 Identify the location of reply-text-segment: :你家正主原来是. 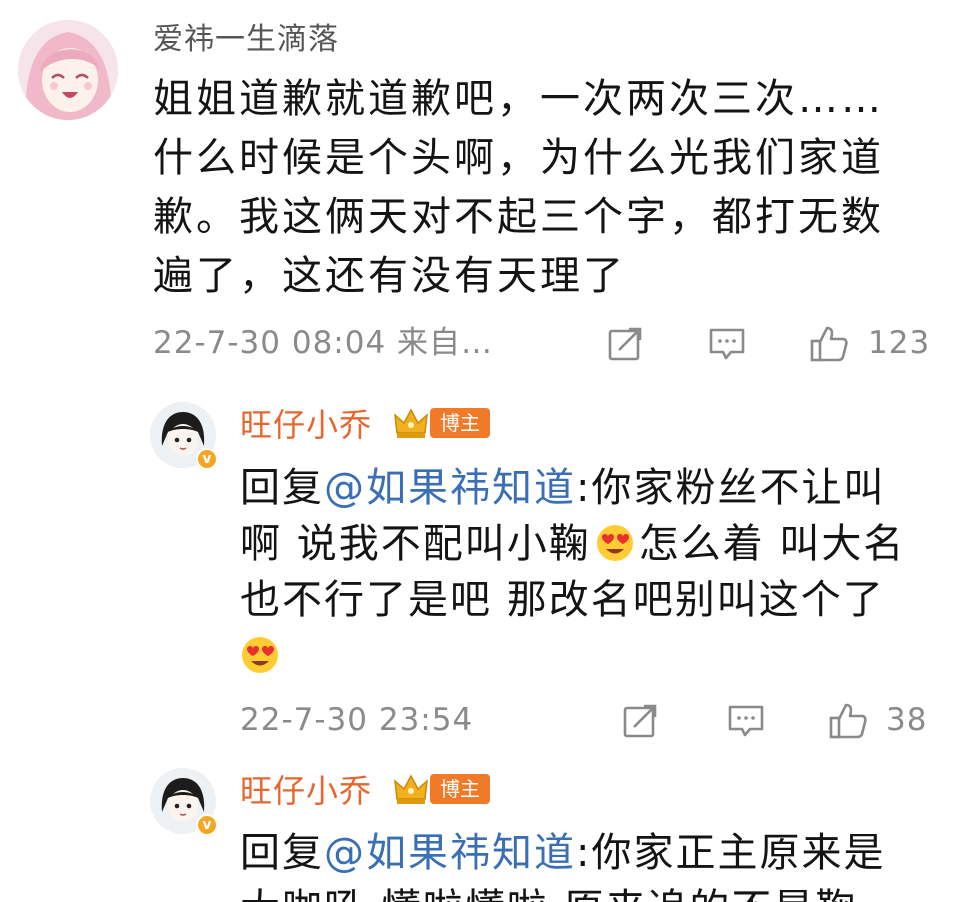
(731, 853).